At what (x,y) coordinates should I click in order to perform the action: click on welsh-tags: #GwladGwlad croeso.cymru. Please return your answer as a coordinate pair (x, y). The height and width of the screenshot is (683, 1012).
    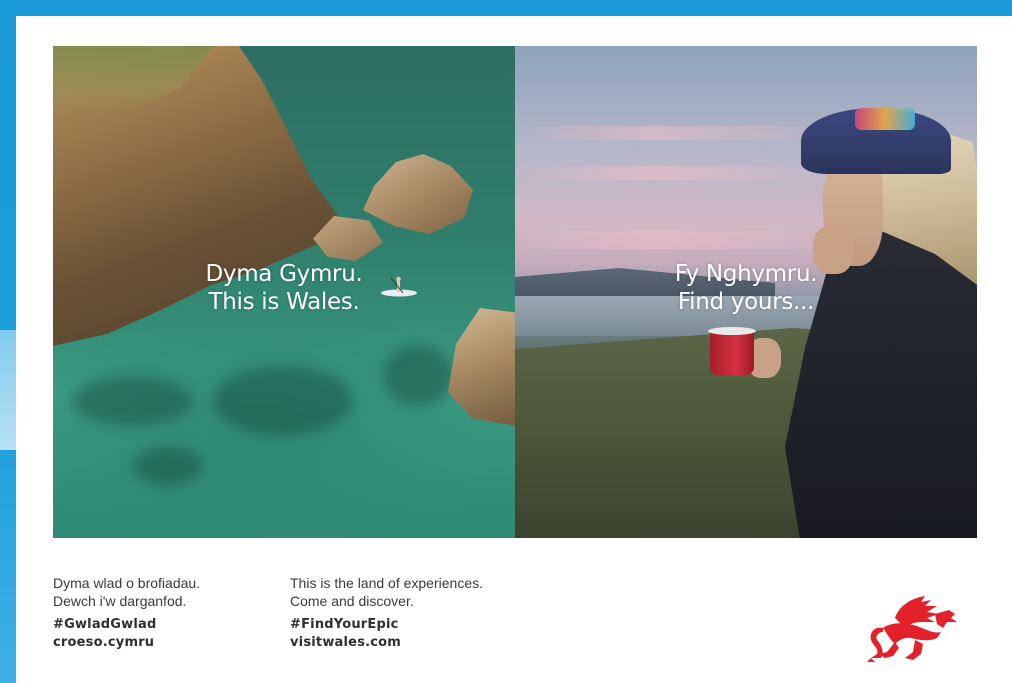
    Looking at the image, I should click on (105, 634).